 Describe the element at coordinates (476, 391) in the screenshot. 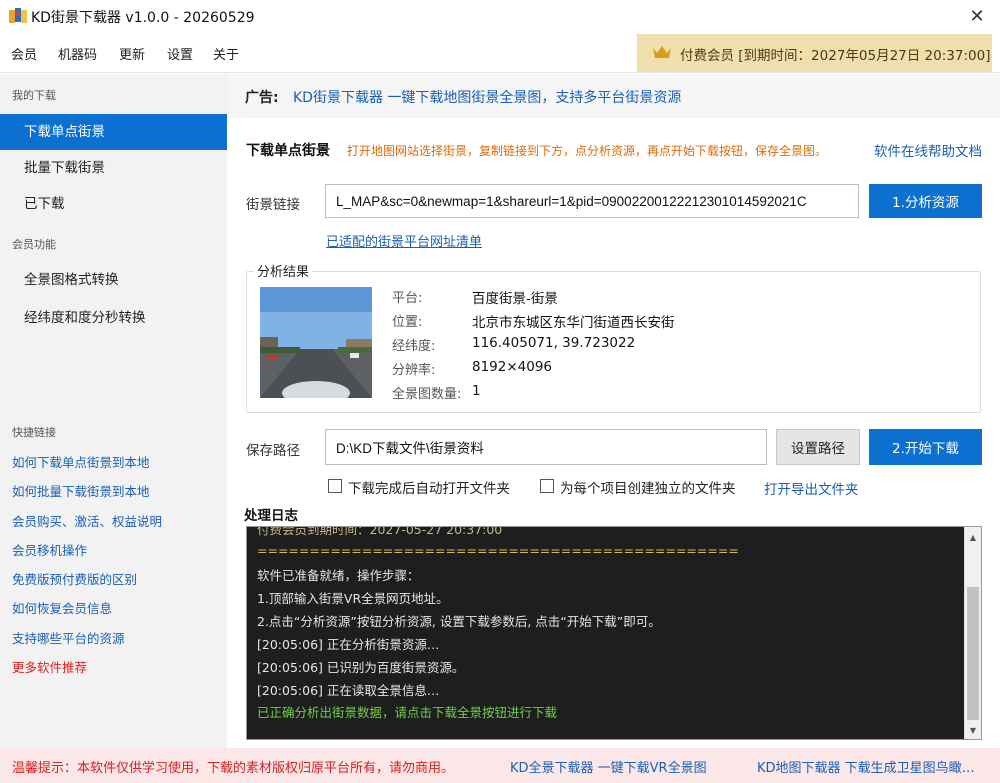

I see `result-count-value: 1` at that location.